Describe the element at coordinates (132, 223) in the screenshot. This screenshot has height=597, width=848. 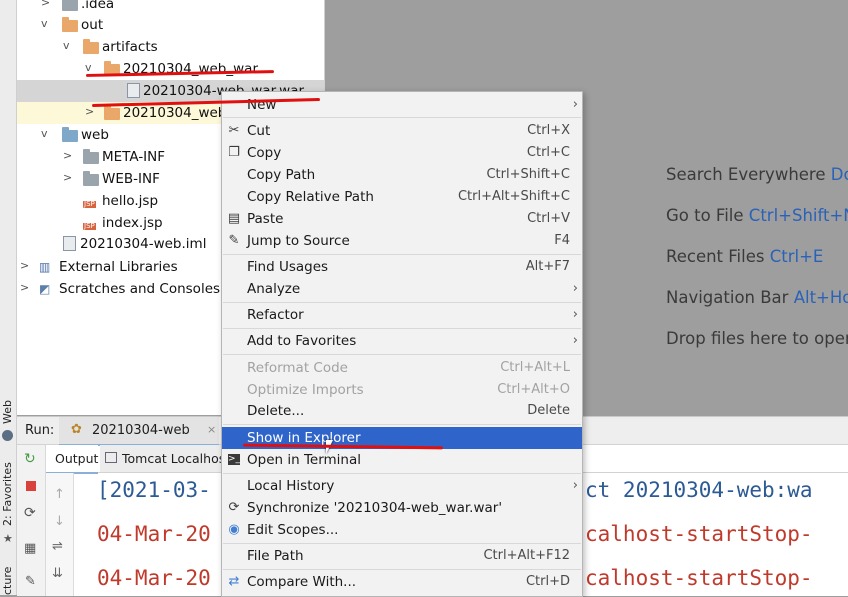
I see `tree-label: index.jsp` at that location.